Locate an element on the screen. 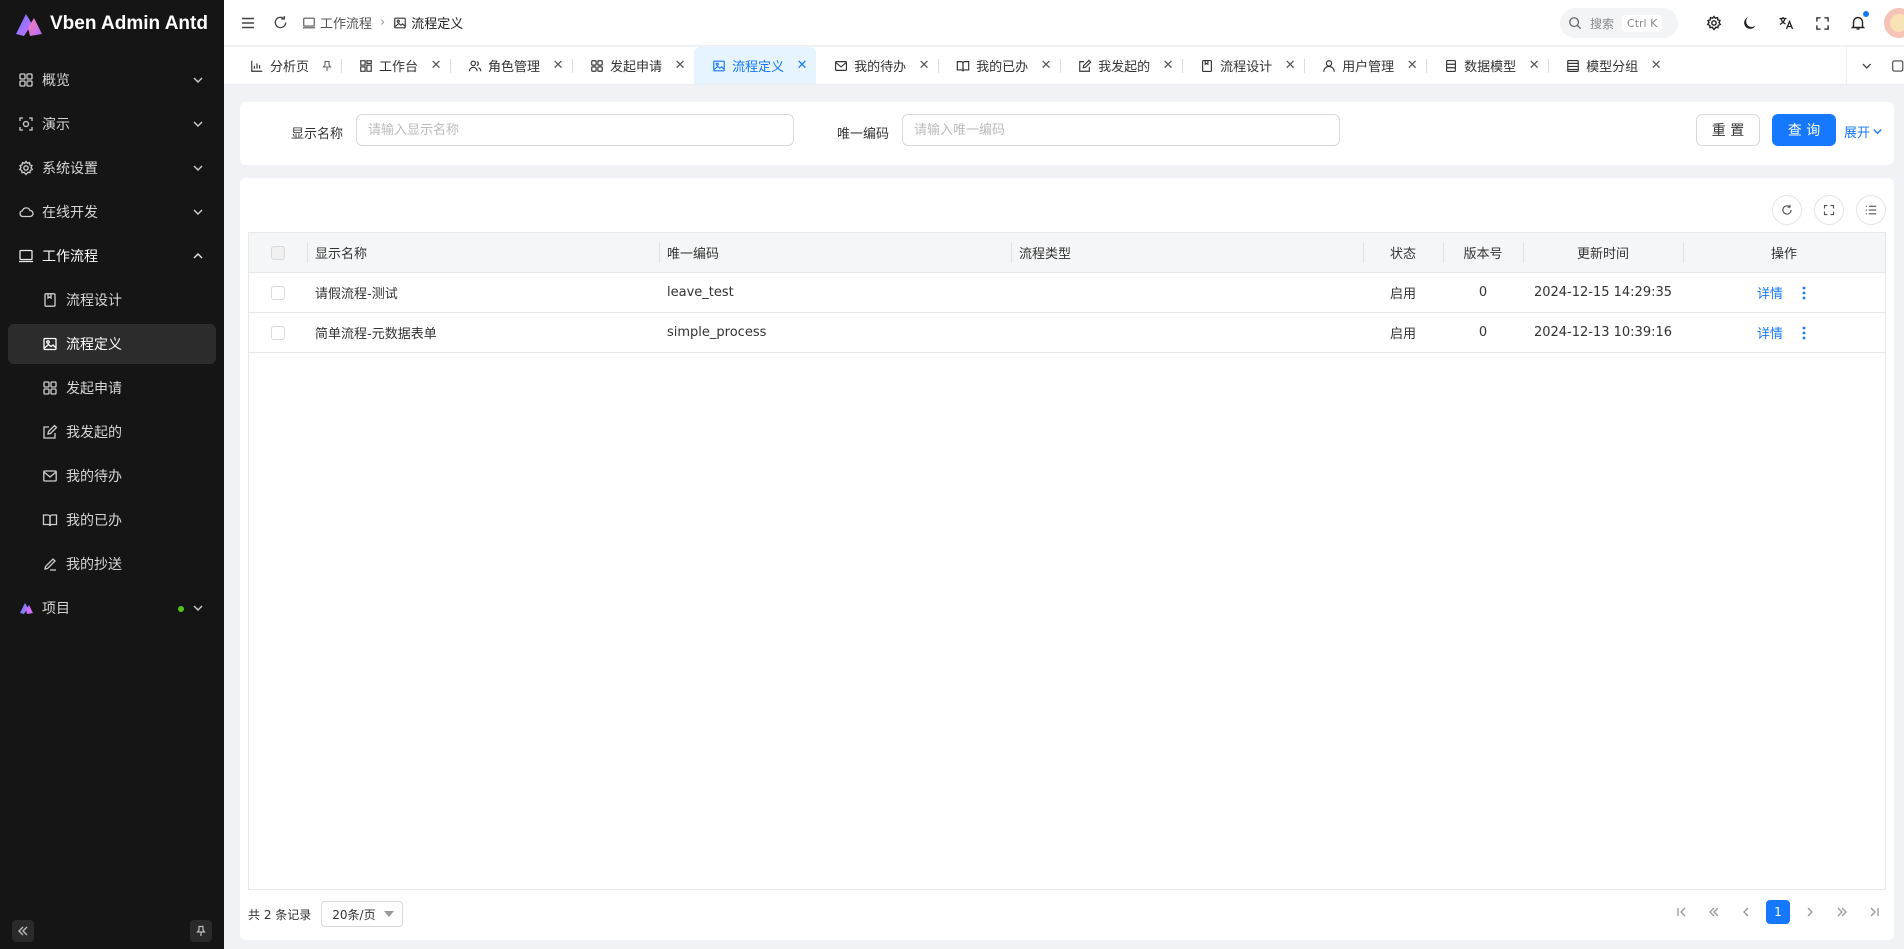 This screenshot has height=949, width=1904. column-settings-button is located at coordinates (1871, 210).